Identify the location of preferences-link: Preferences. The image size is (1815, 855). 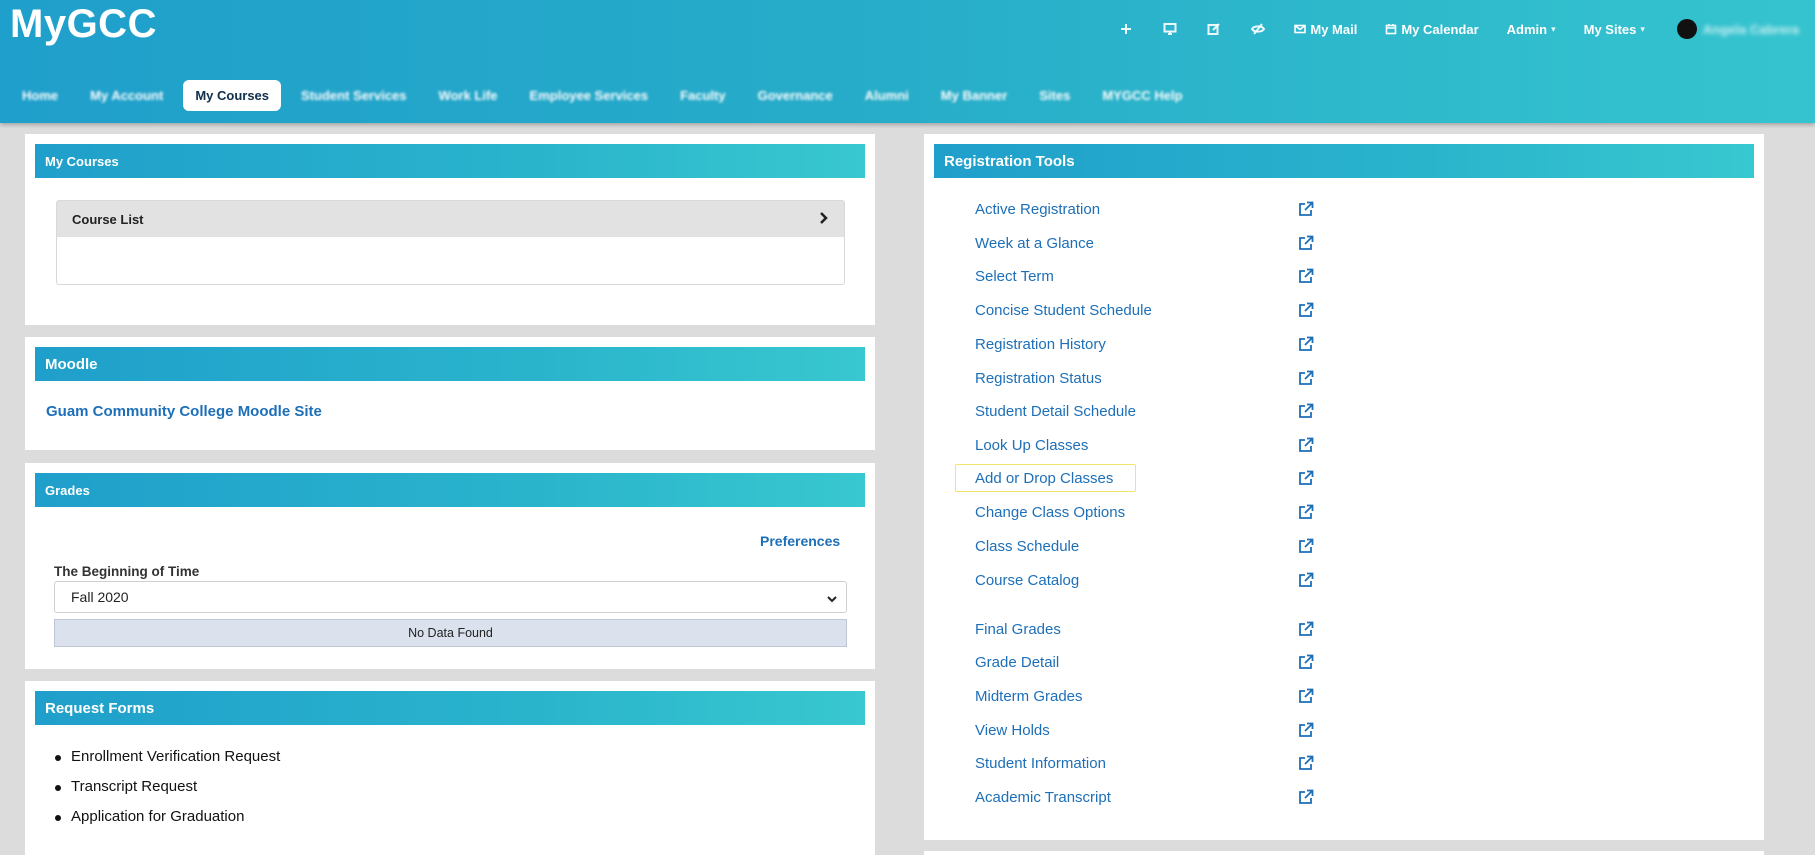
(800, 541).